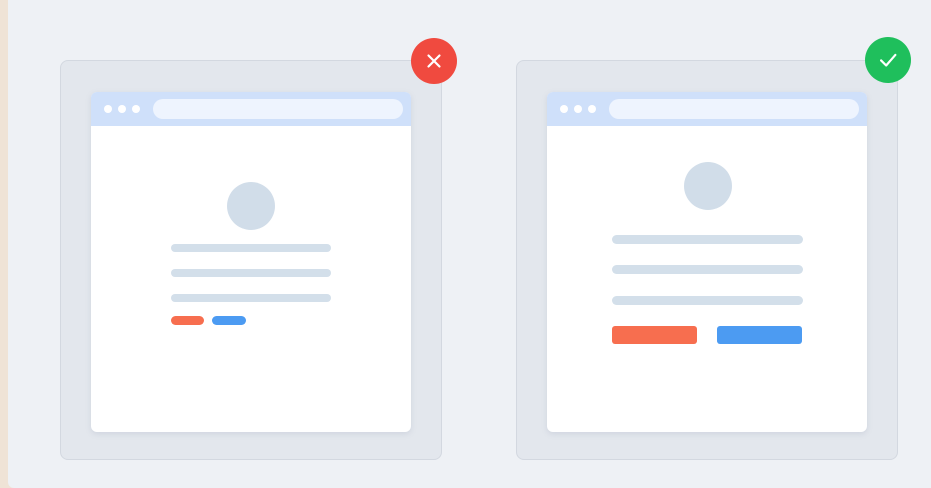 Image resolution: width=931 pixels, height=488 pixels. I want to click on primary-button-large, so click(654, 335).